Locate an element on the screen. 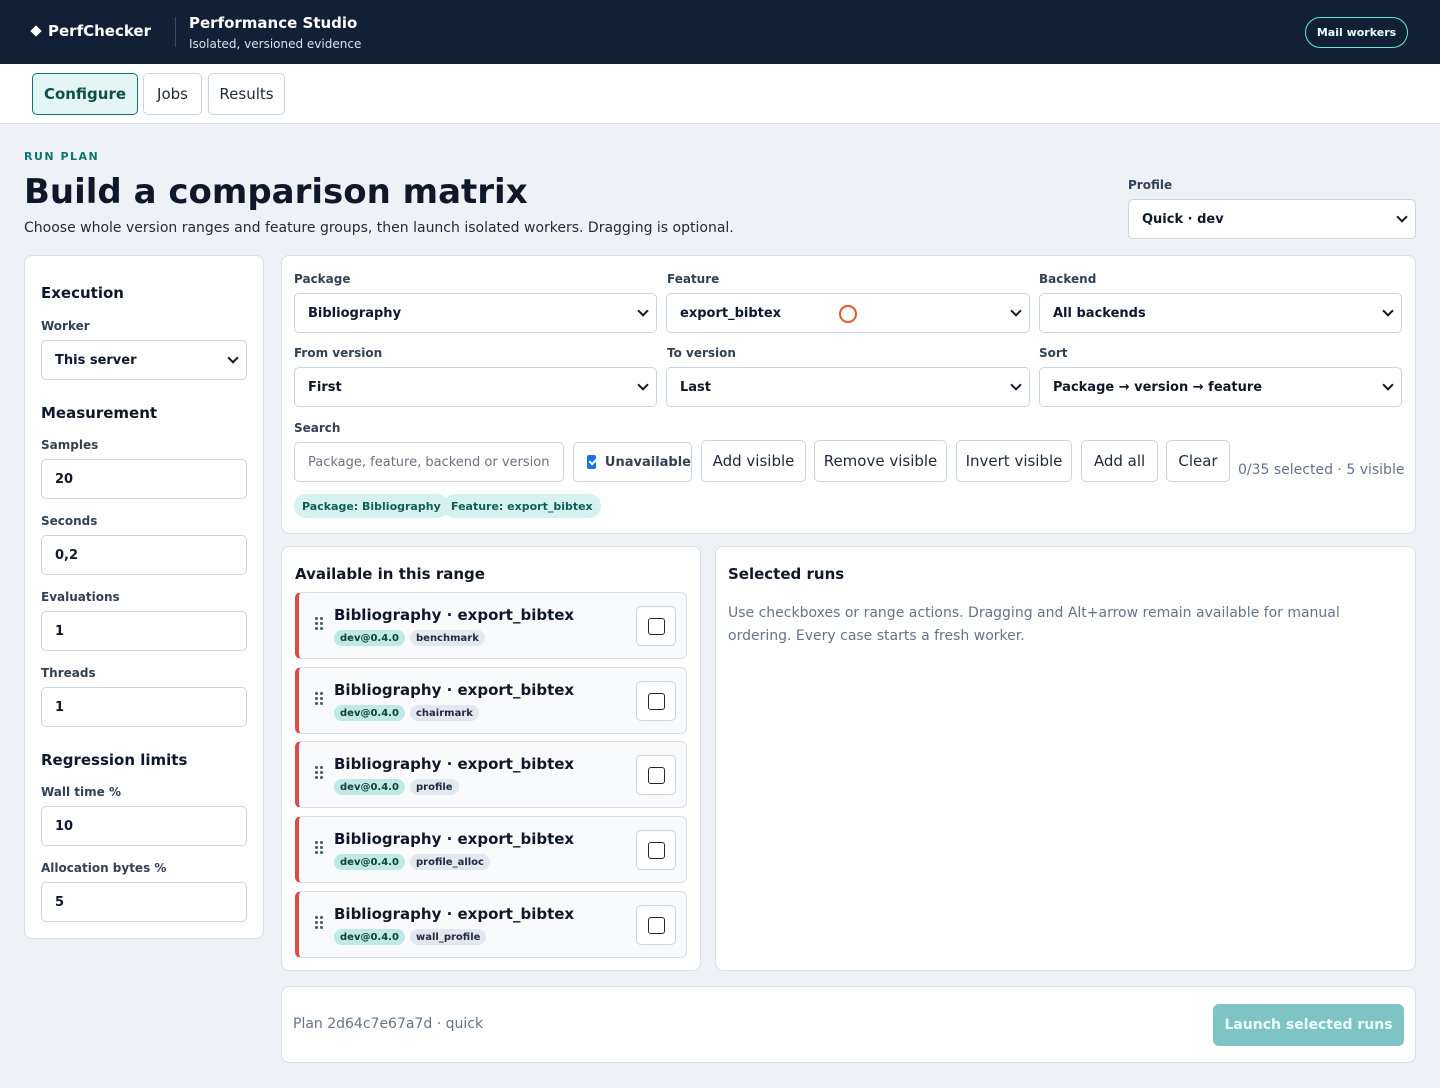 This screenshot has width=1440, height=1088. header-divider is located at coordinates (175, 32).